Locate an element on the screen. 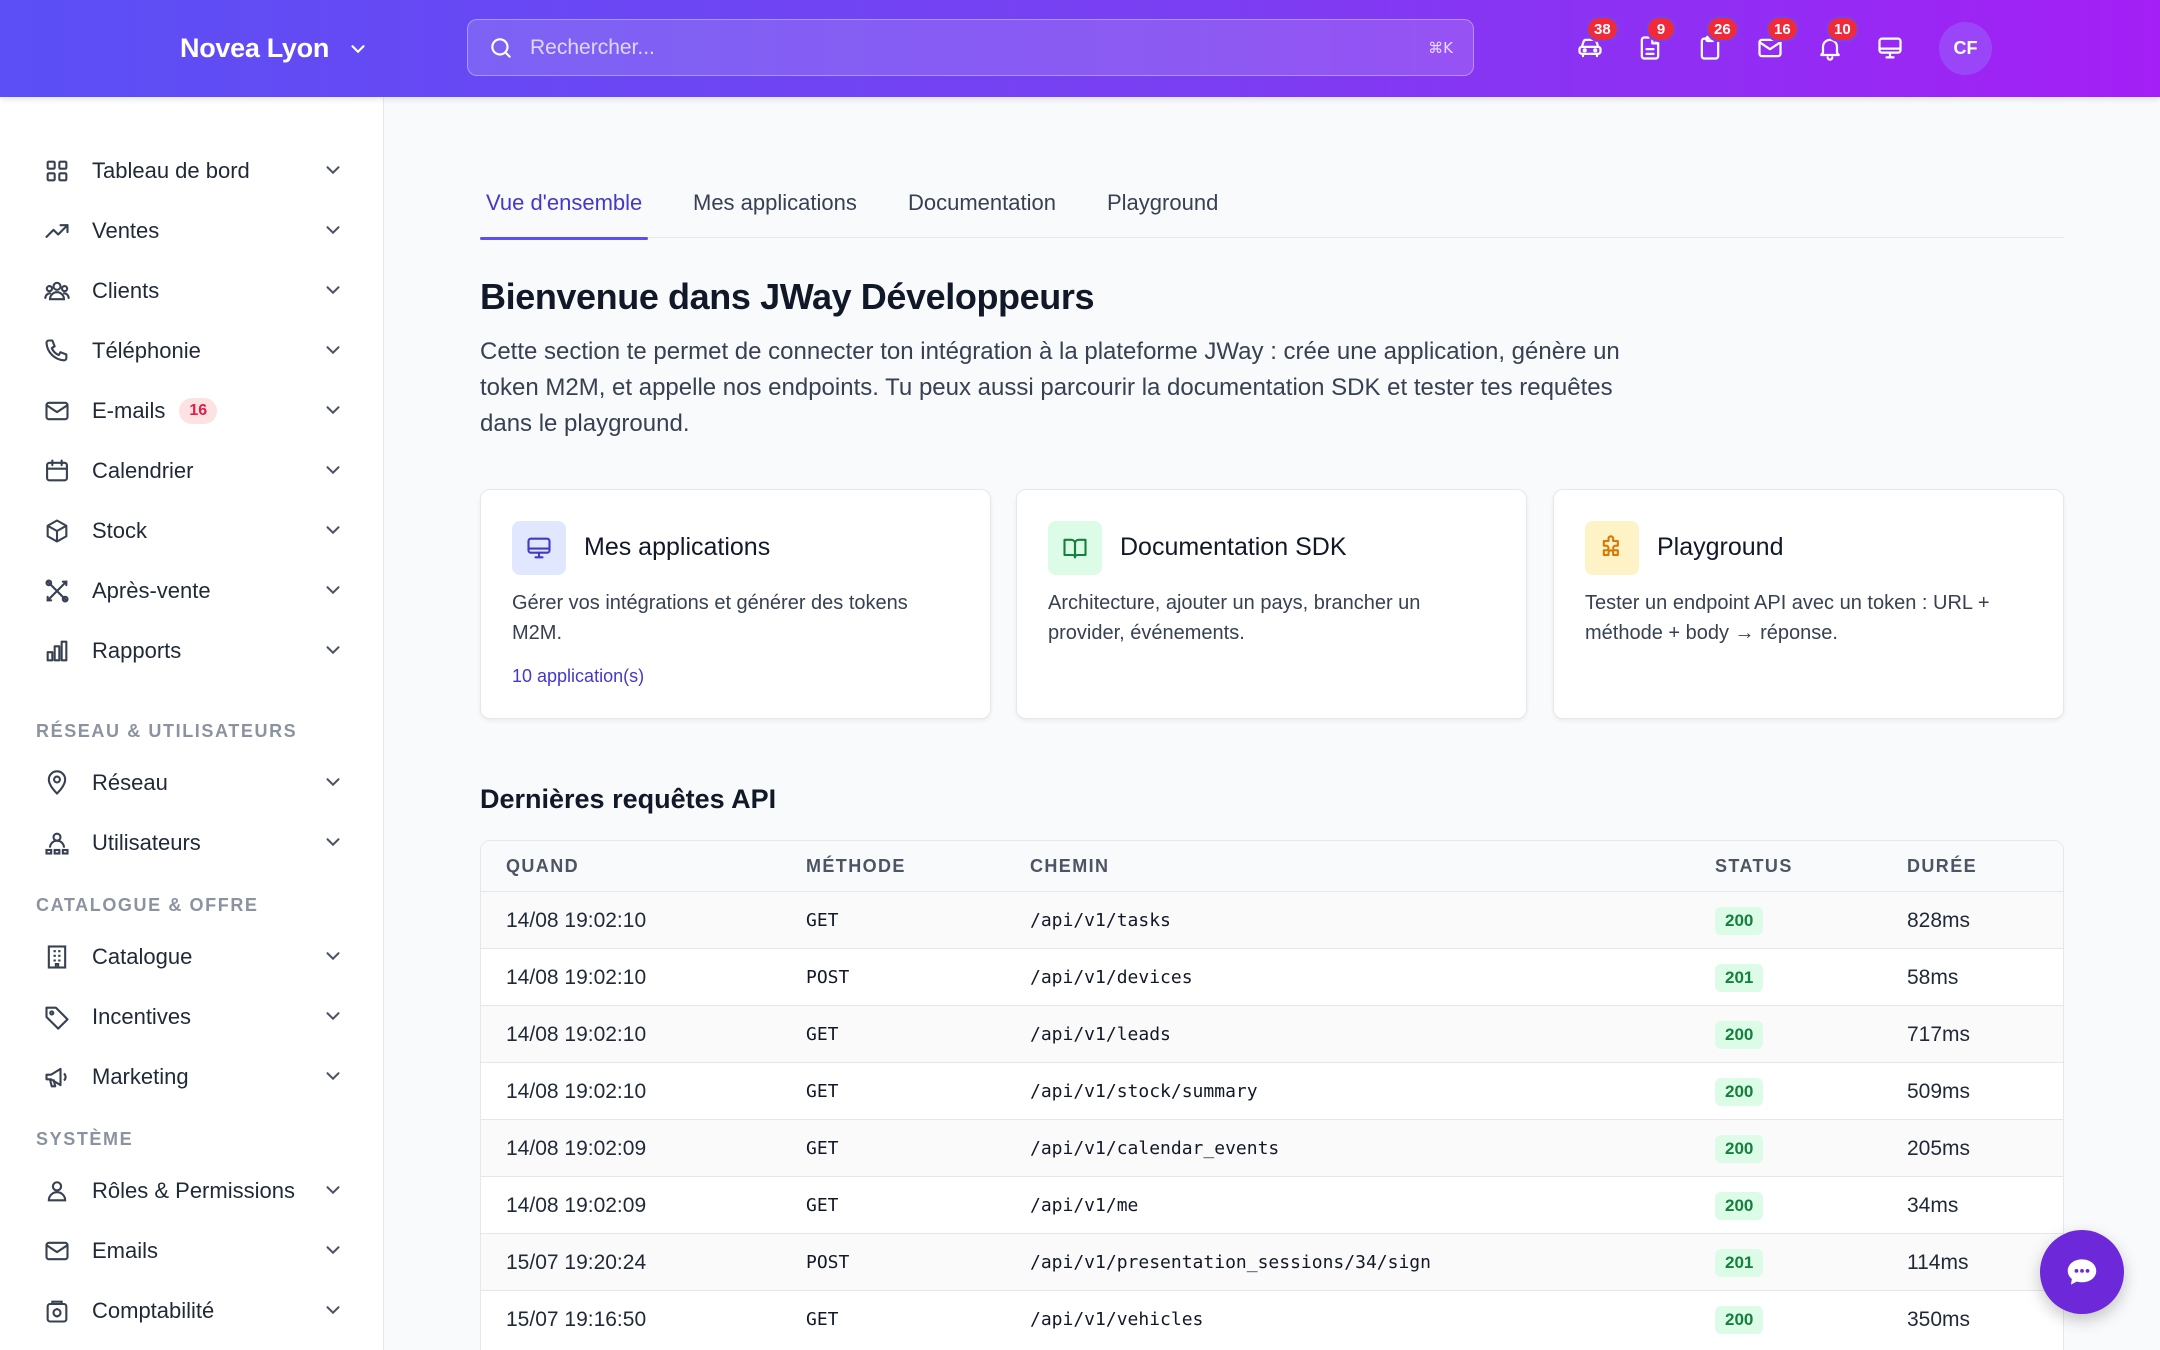 The height and width of the screenshot is (1350, 2160). page-title: Bienvenue dans JWay Développeurs is located at coordinates (787, 296).